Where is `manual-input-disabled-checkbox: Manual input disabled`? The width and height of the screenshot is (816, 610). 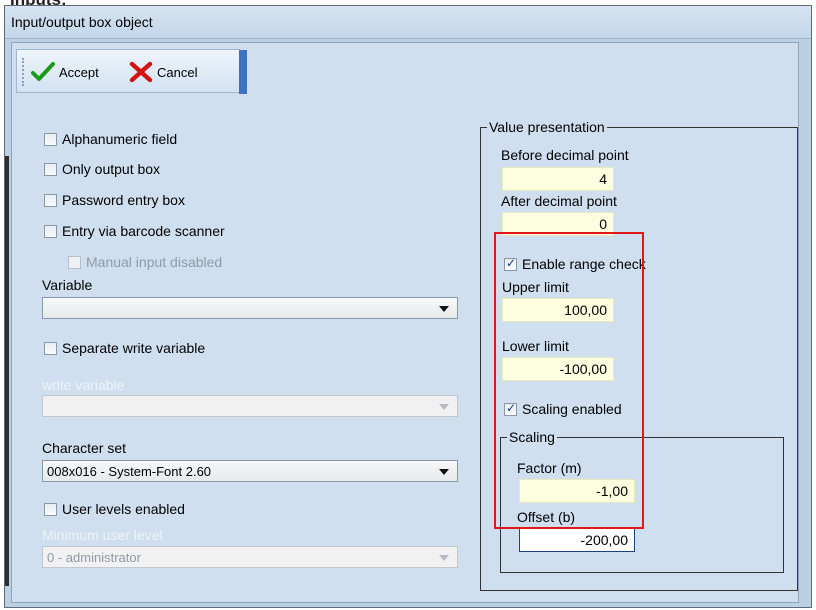 manual-input-disabled-checkbox: Manual input disabled is located at coordinates (145, 262).